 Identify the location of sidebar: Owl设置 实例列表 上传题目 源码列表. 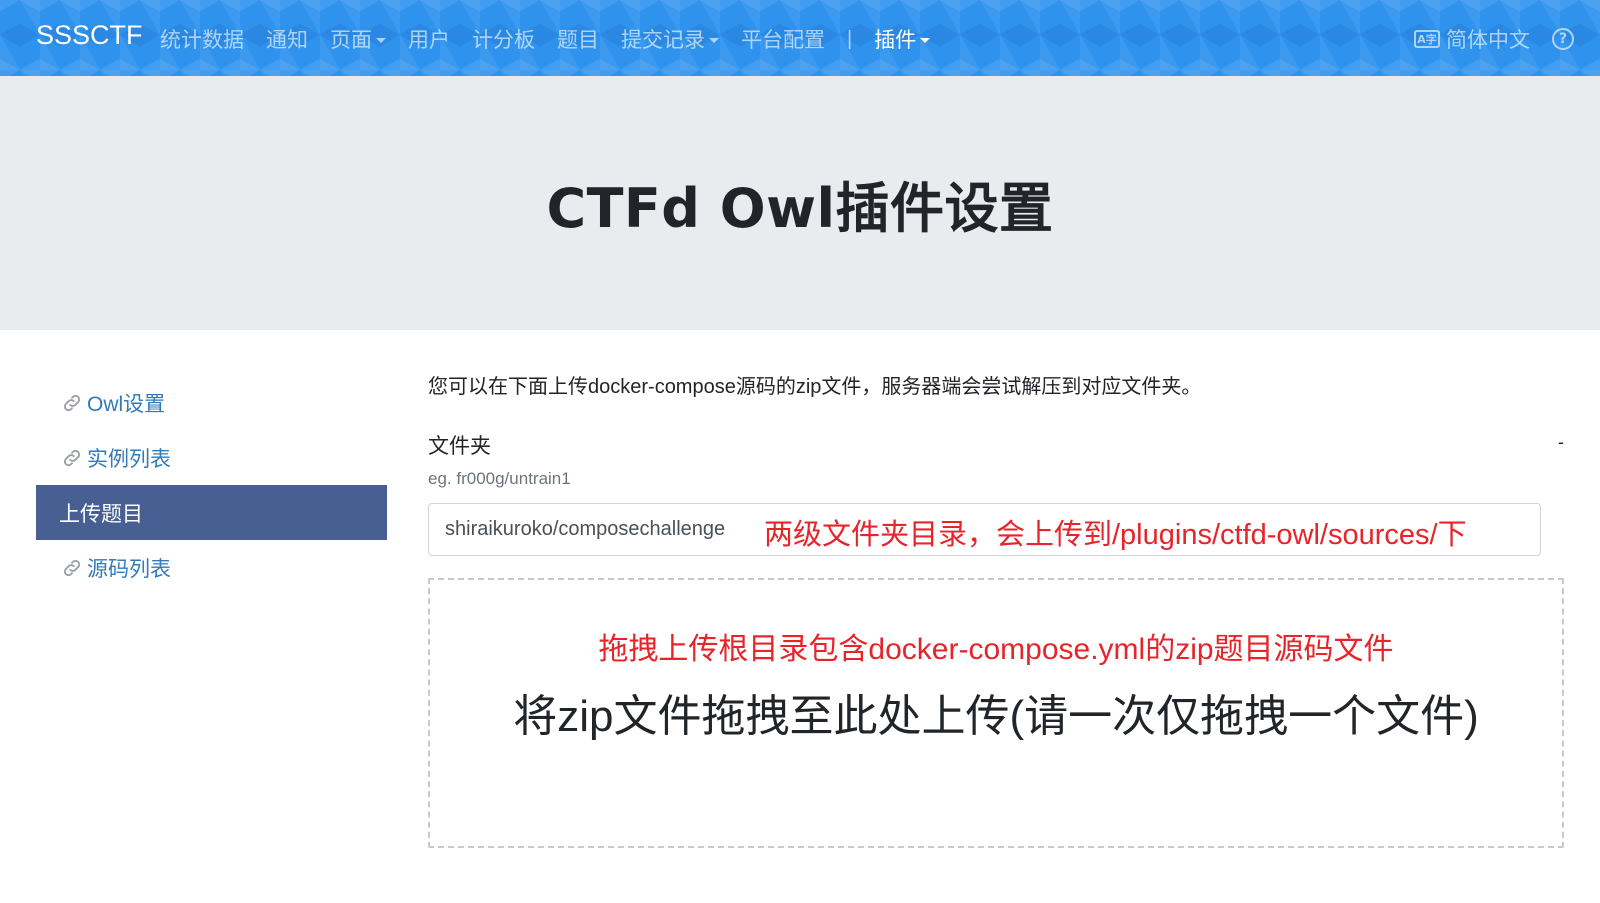
(211, 485).